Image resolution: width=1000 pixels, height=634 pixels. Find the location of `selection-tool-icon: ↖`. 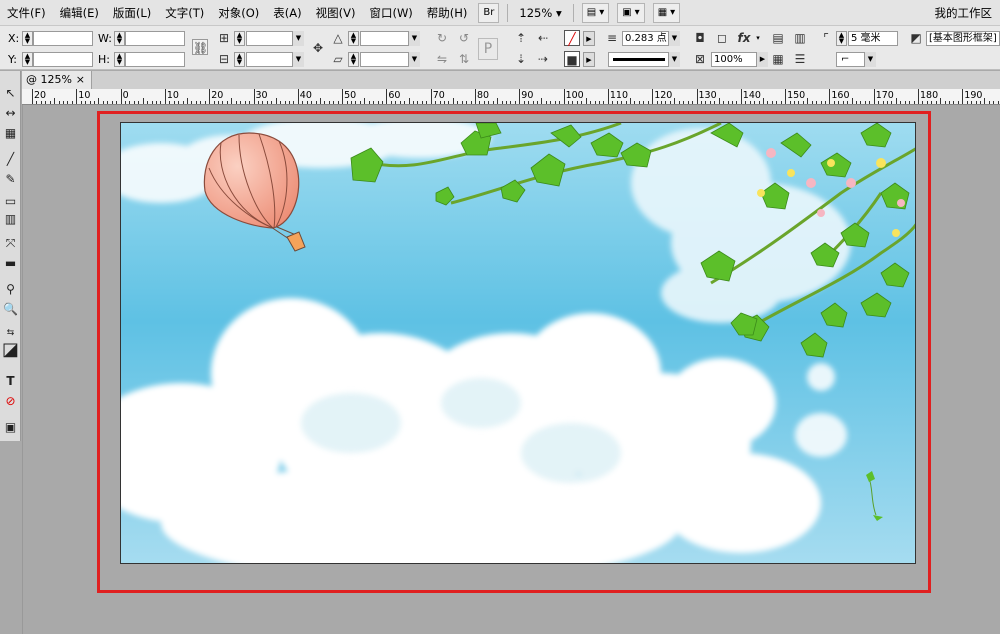

selection-tool-icon: ↖ is located at coordinates (10, 93).